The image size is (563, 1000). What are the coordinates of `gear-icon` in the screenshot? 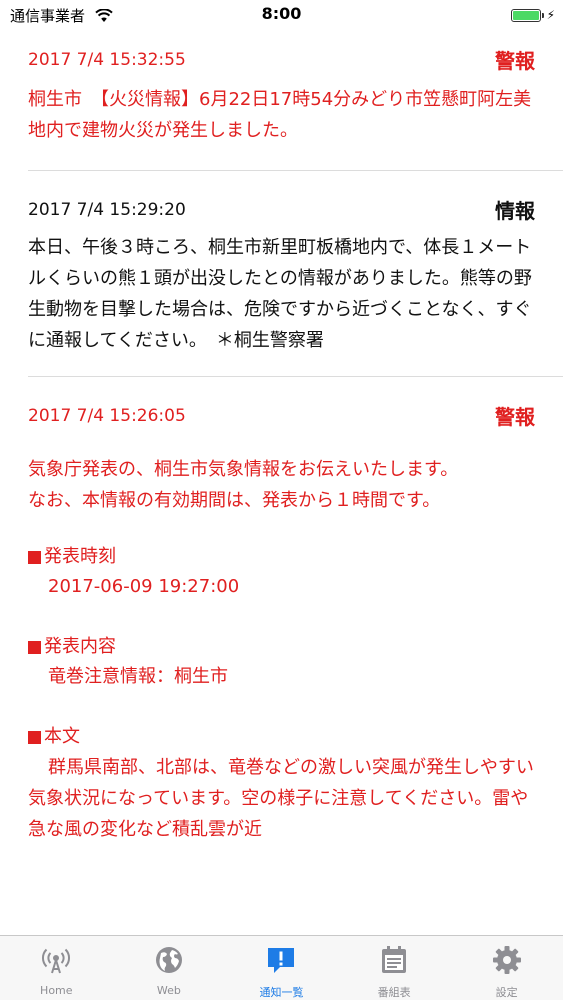 It's located at (506, 960).